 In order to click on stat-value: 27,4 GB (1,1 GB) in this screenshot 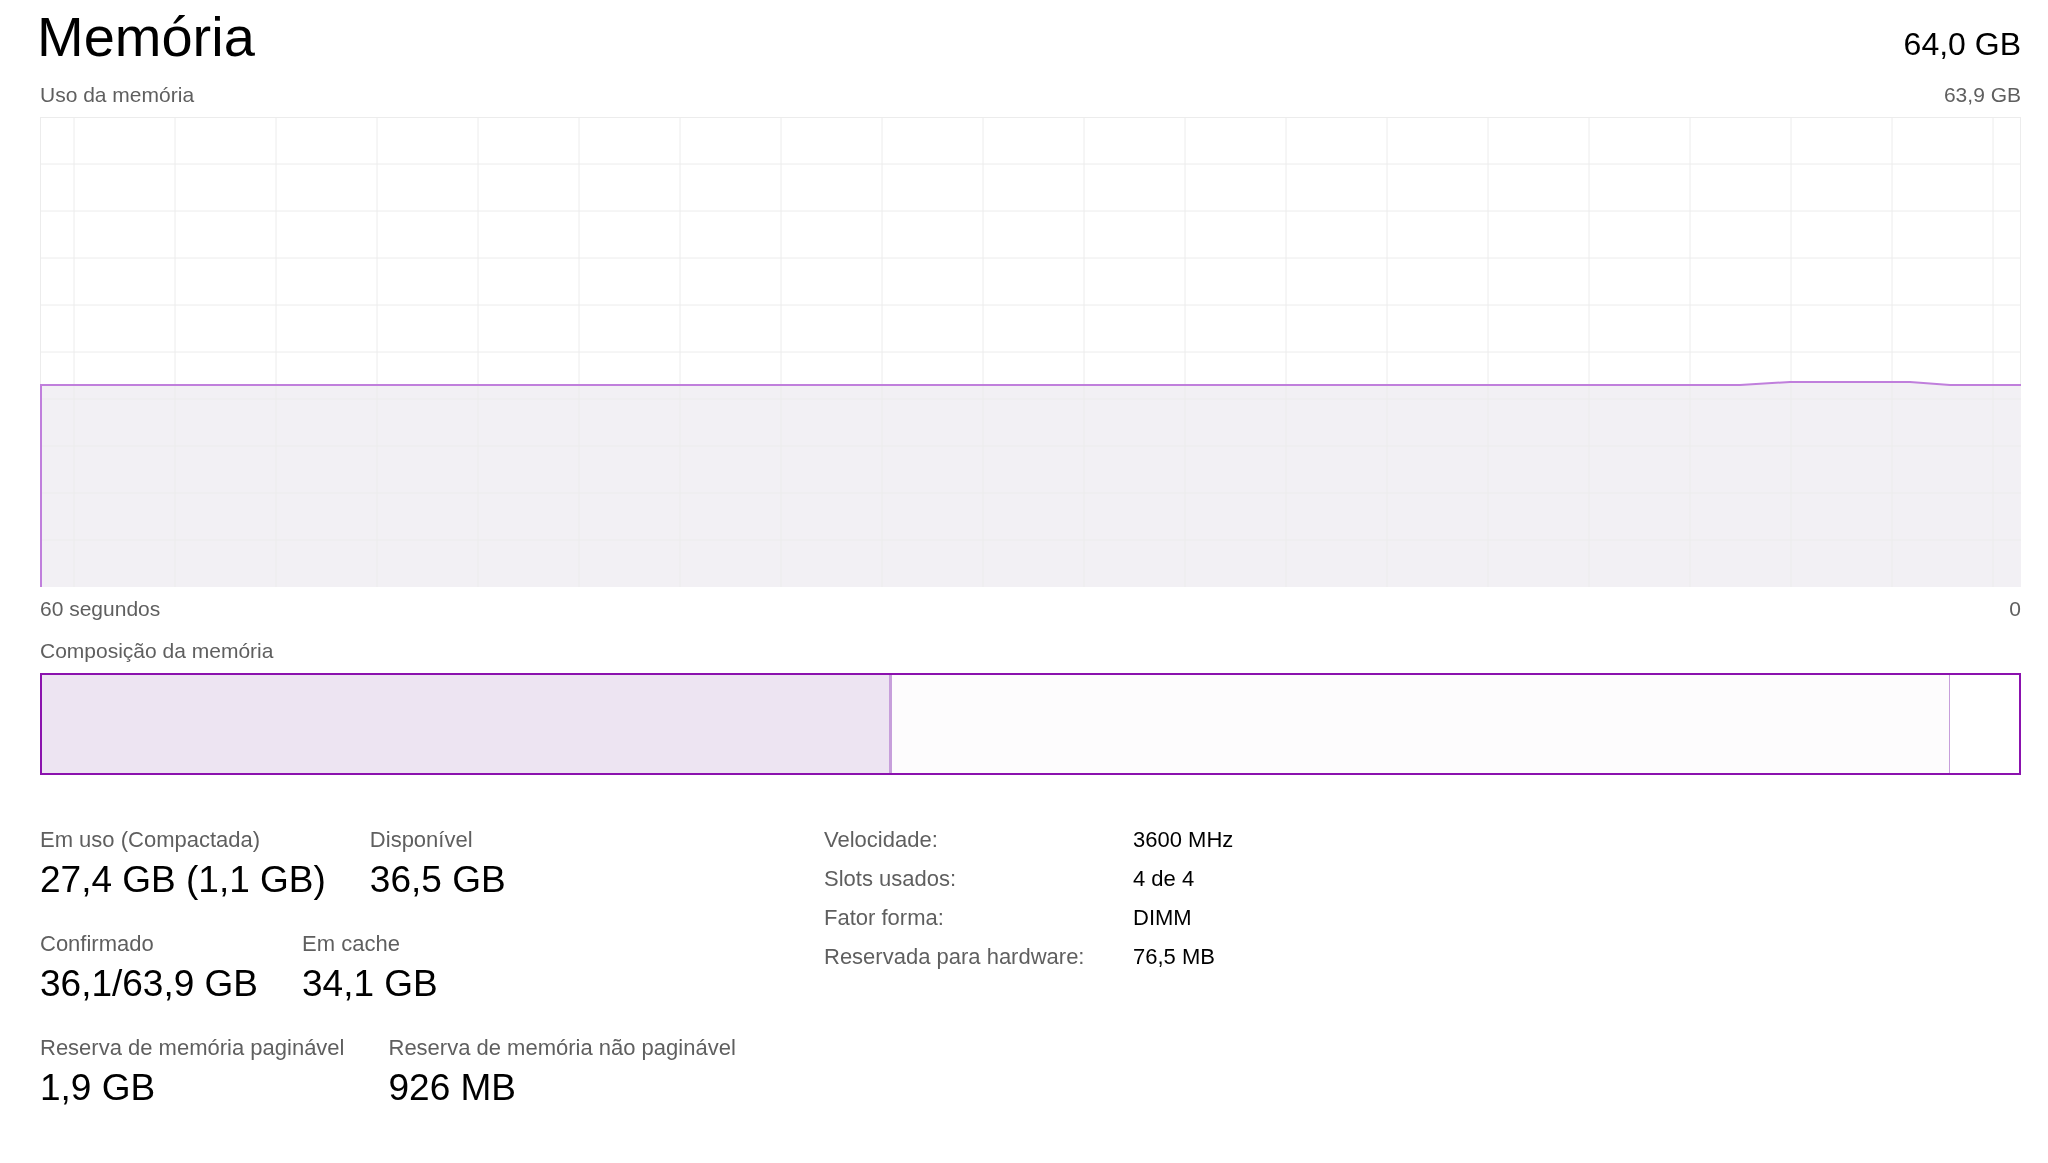, I will do `click(183, 880)`.